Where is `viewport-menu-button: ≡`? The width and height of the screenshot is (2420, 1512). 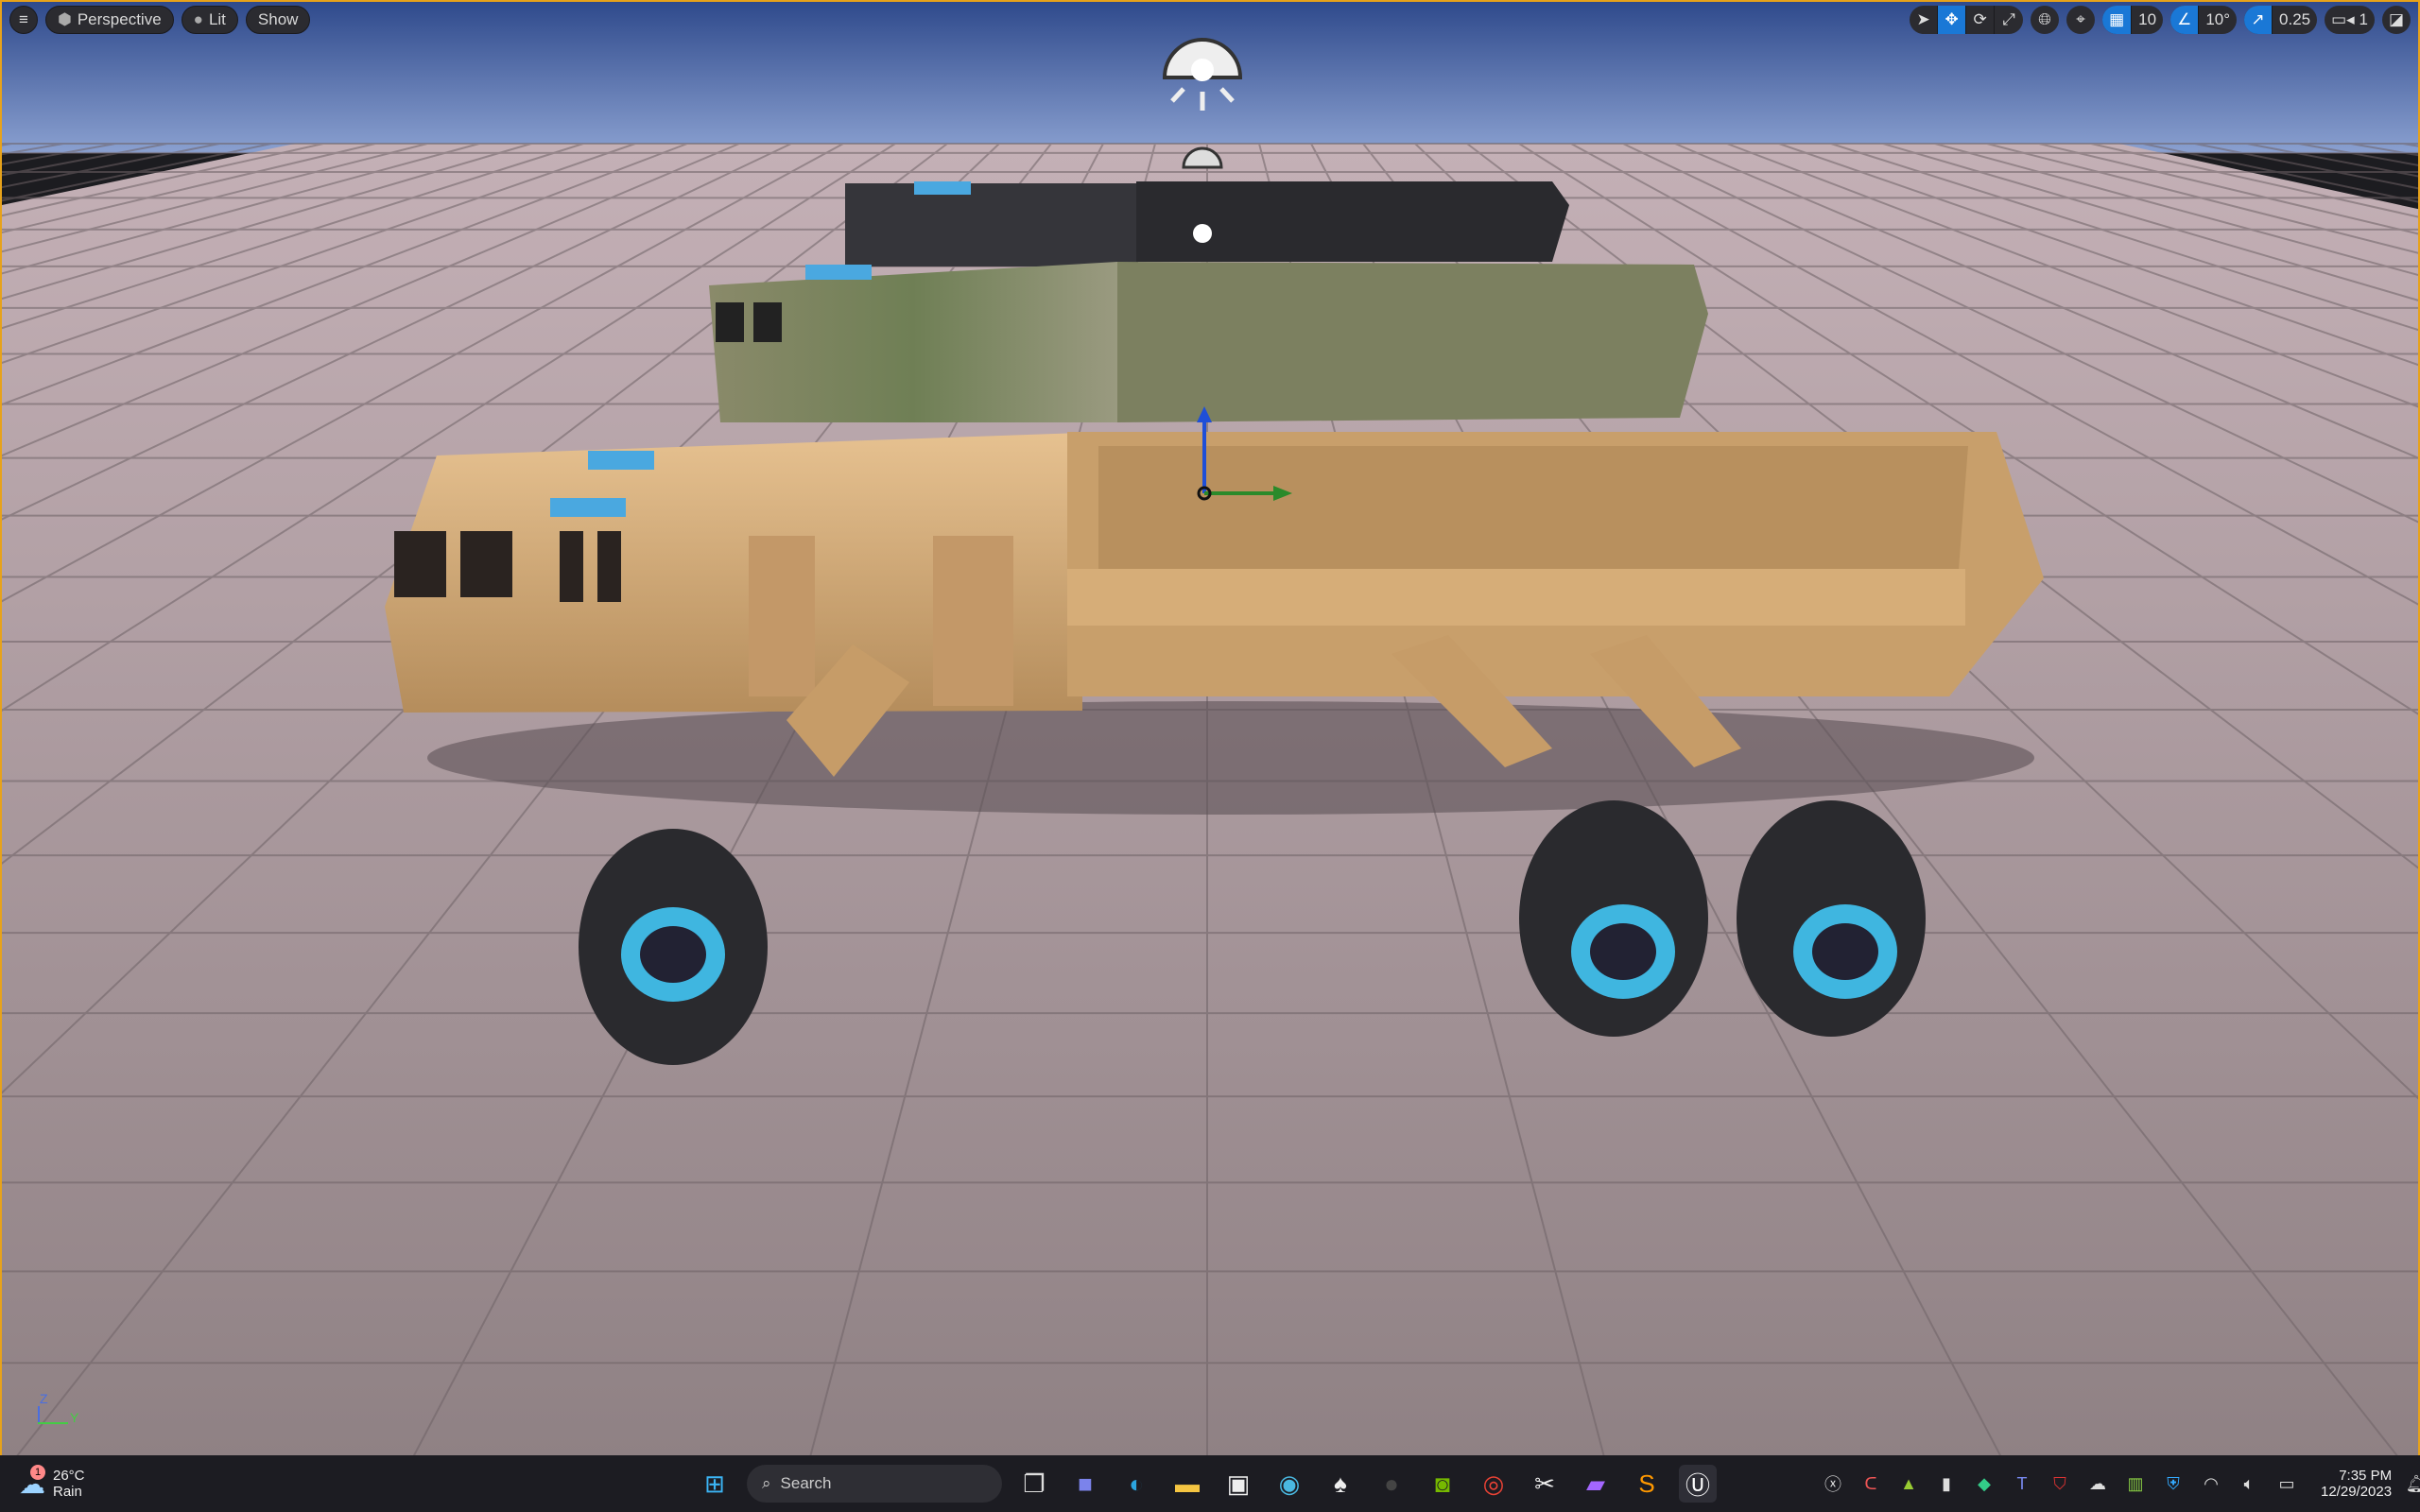 viewport-menu-button: ≡ is located at coordinates (24, 20).